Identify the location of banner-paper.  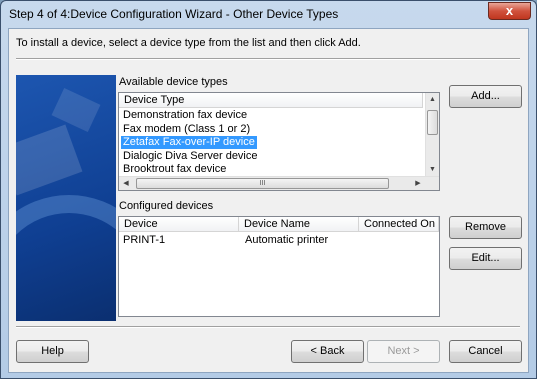
(49, 160).